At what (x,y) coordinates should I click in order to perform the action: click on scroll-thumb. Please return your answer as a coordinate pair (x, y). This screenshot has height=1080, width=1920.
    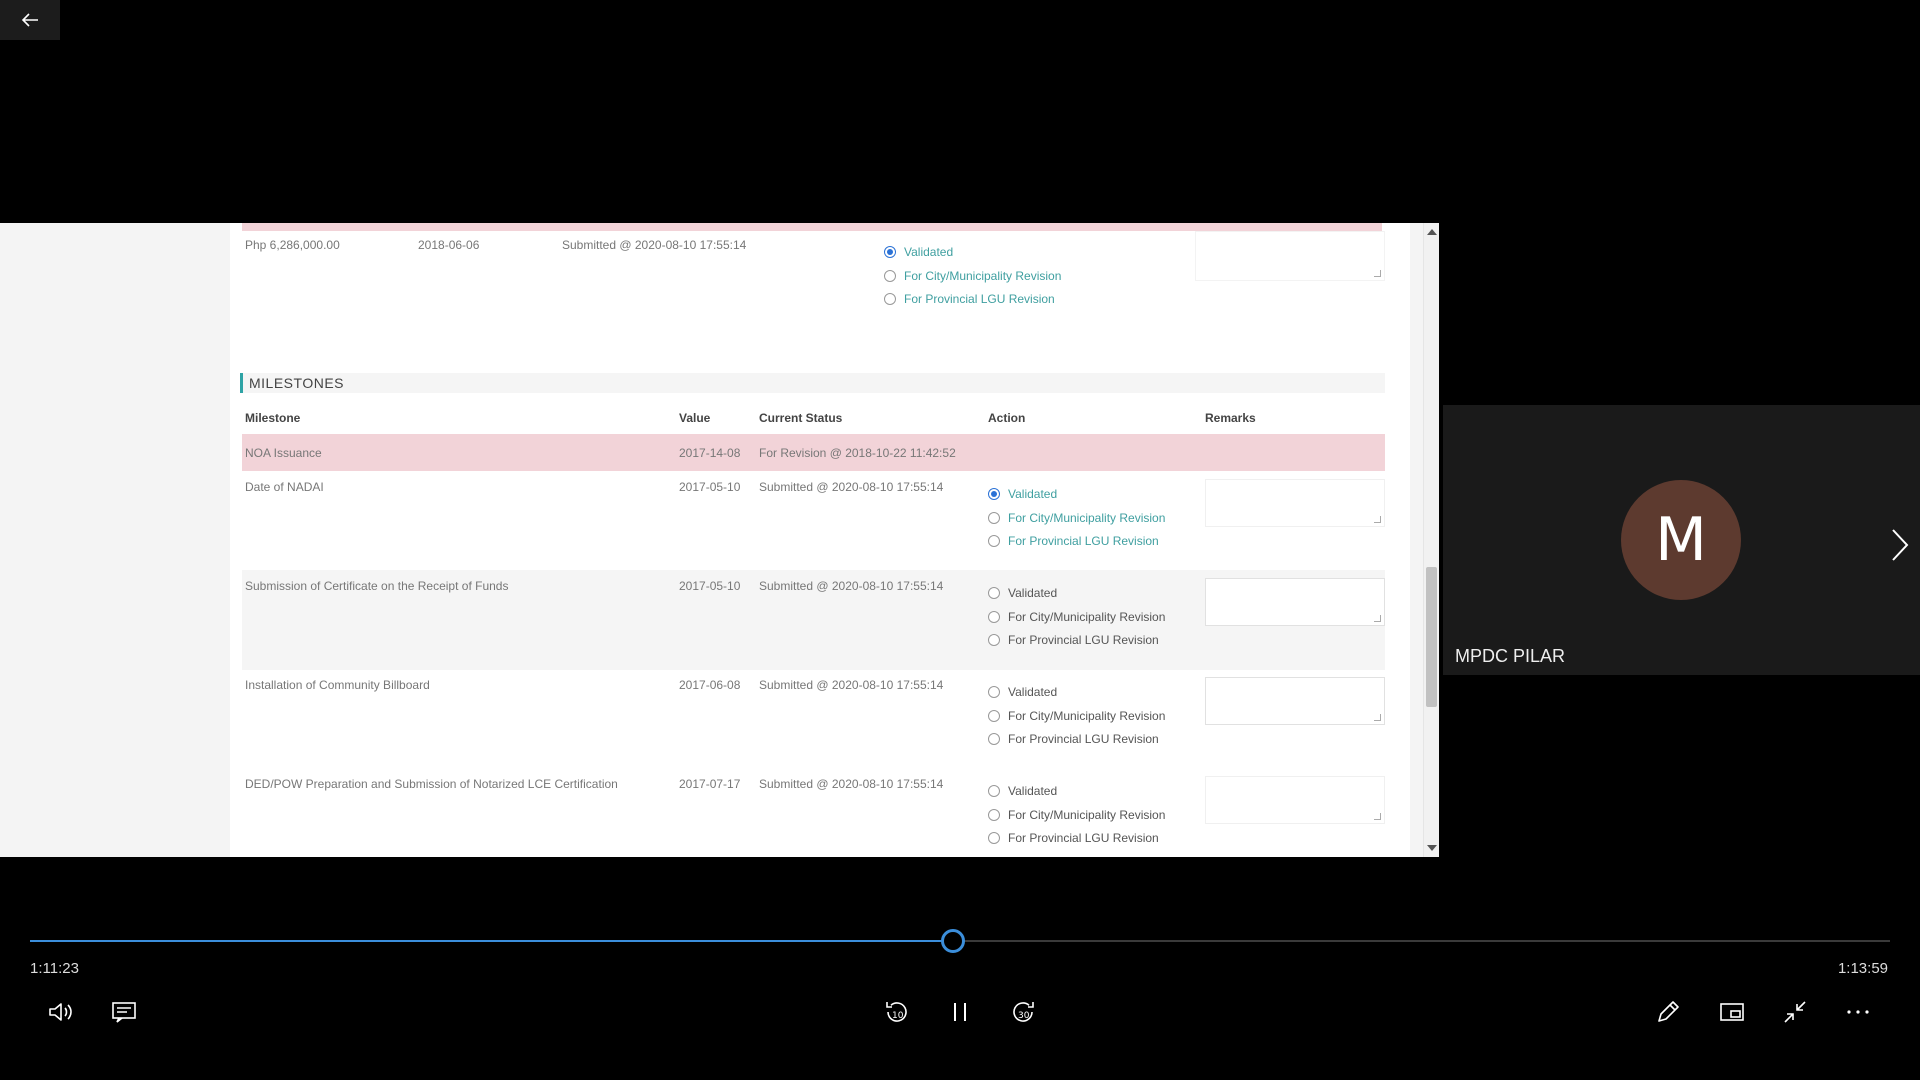
    Looking at the image, I should click on (1431, 637).